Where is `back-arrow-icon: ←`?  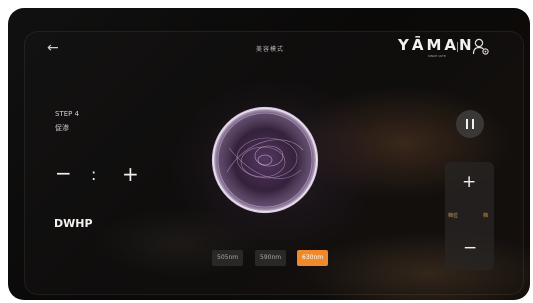 back-arrow-icon: ← is located at coordinates (55, 48).